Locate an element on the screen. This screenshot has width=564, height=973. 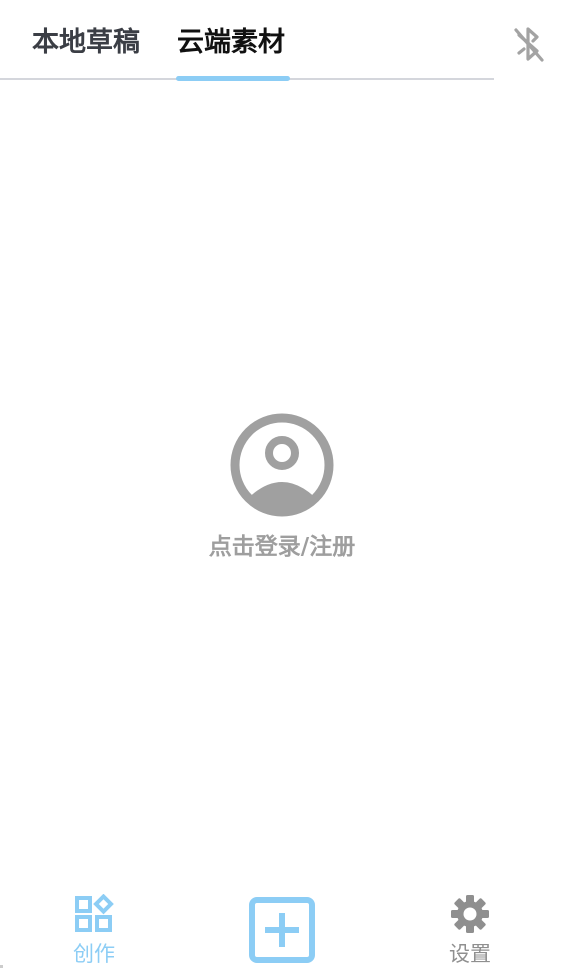
tab-local-drafts: 本地草稿 is located at coordinates (86, 43).